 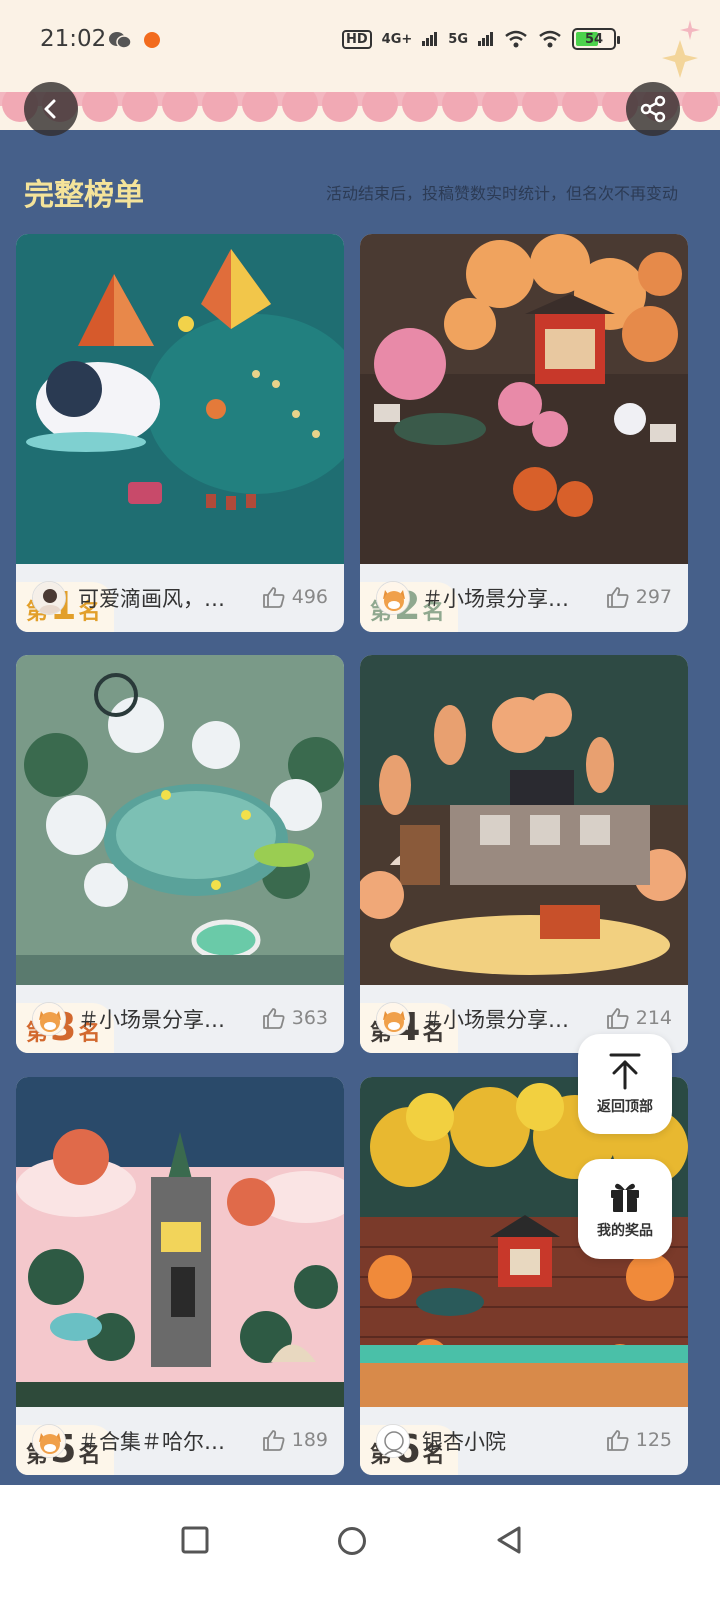 What do you see at coordinates (625, 1071) in the screenshot?
I see `arrow-up-to-top-icon` at bounding box center [625, 1071].